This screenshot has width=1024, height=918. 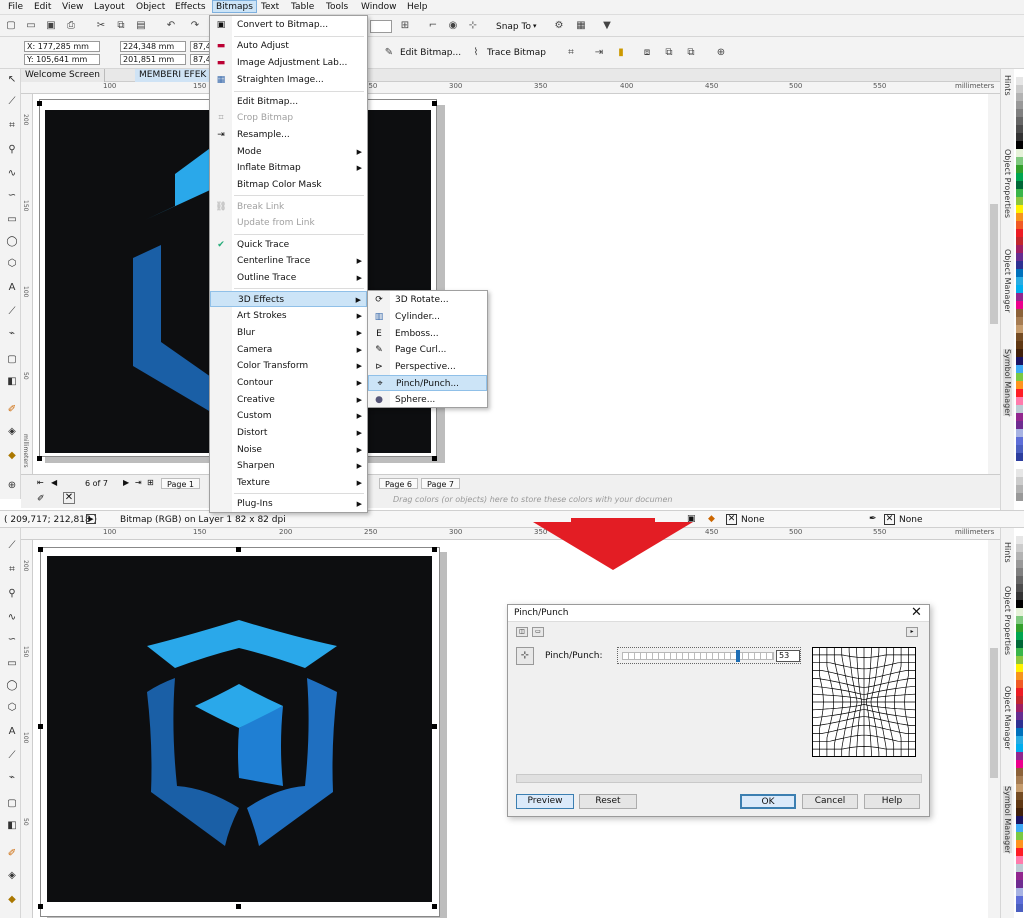 What do you see at coordinates (288, 299) in the screenshot?
I see `menu-item-3d-effects: 3D Effects ▶` at bounding box center [288, 299].